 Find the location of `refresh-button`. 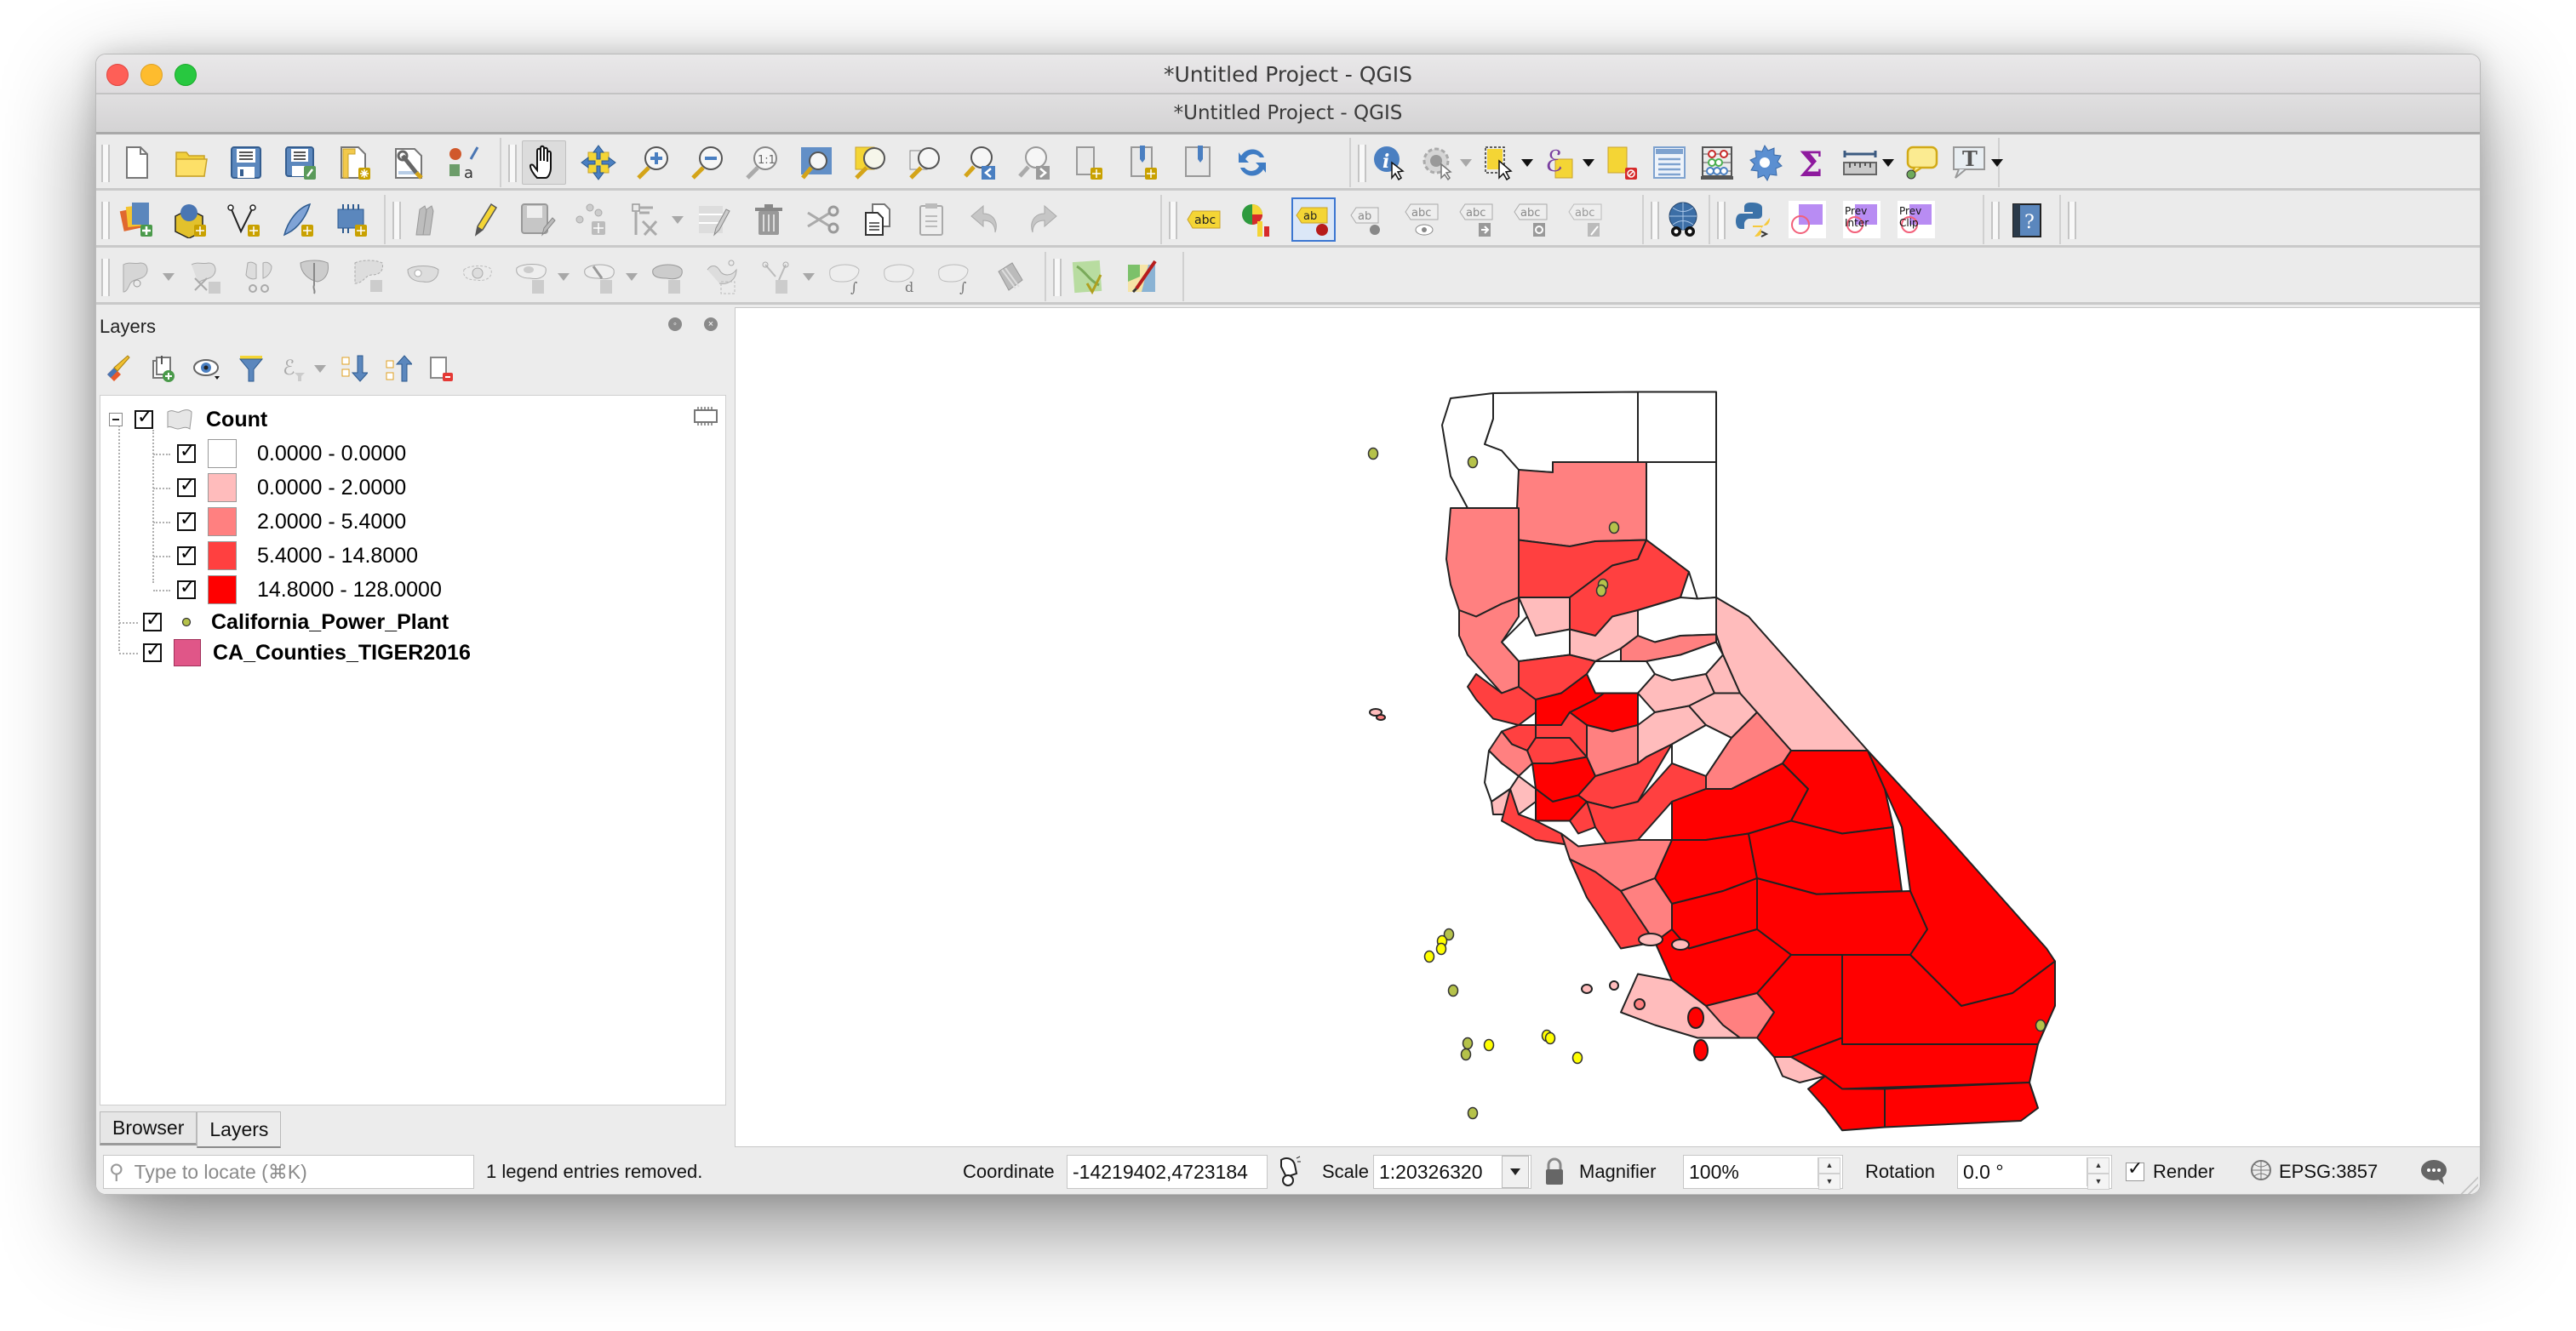

refresh-button is located at coordinates (1252, 162).